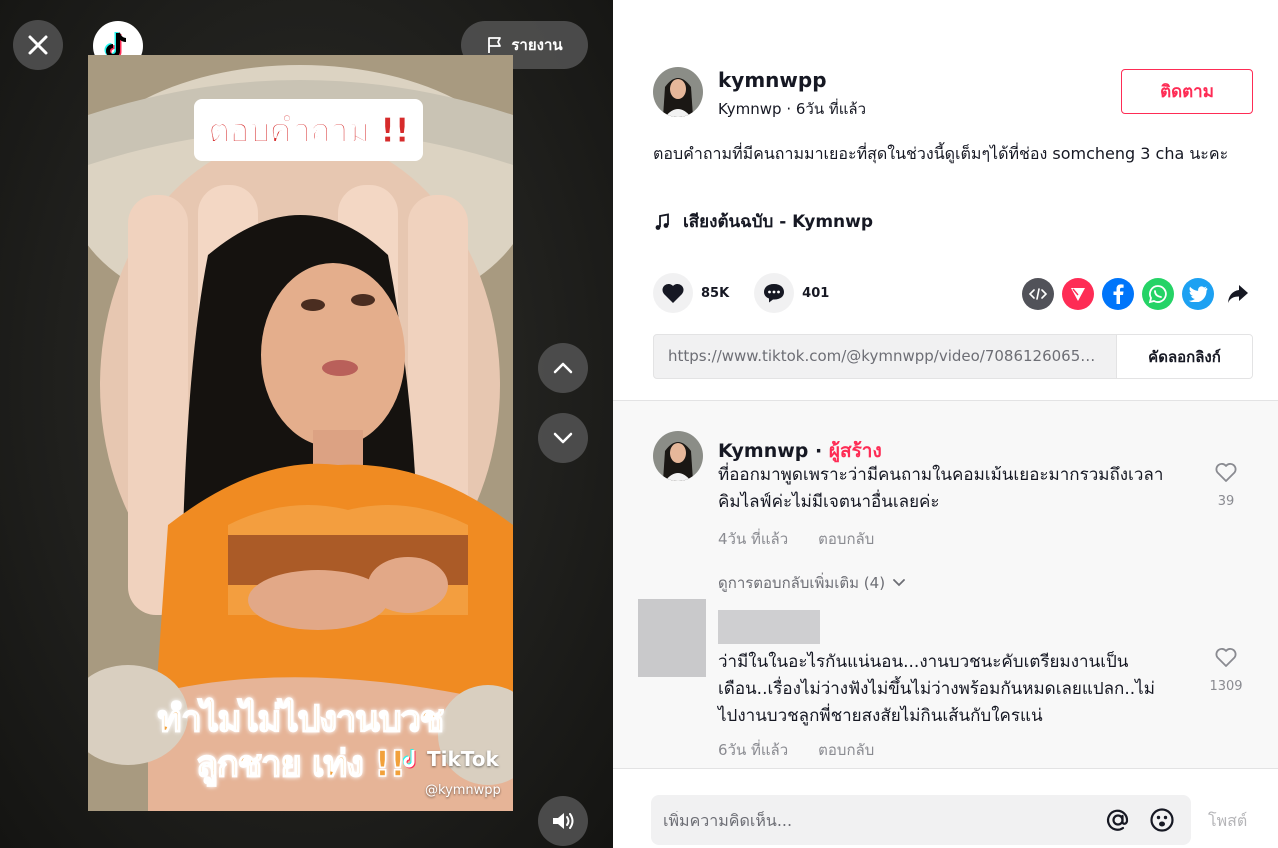 Image resolution: width=1278 pixels, height=848 pixels. I want to click on author-avatar, so click(678, 92).